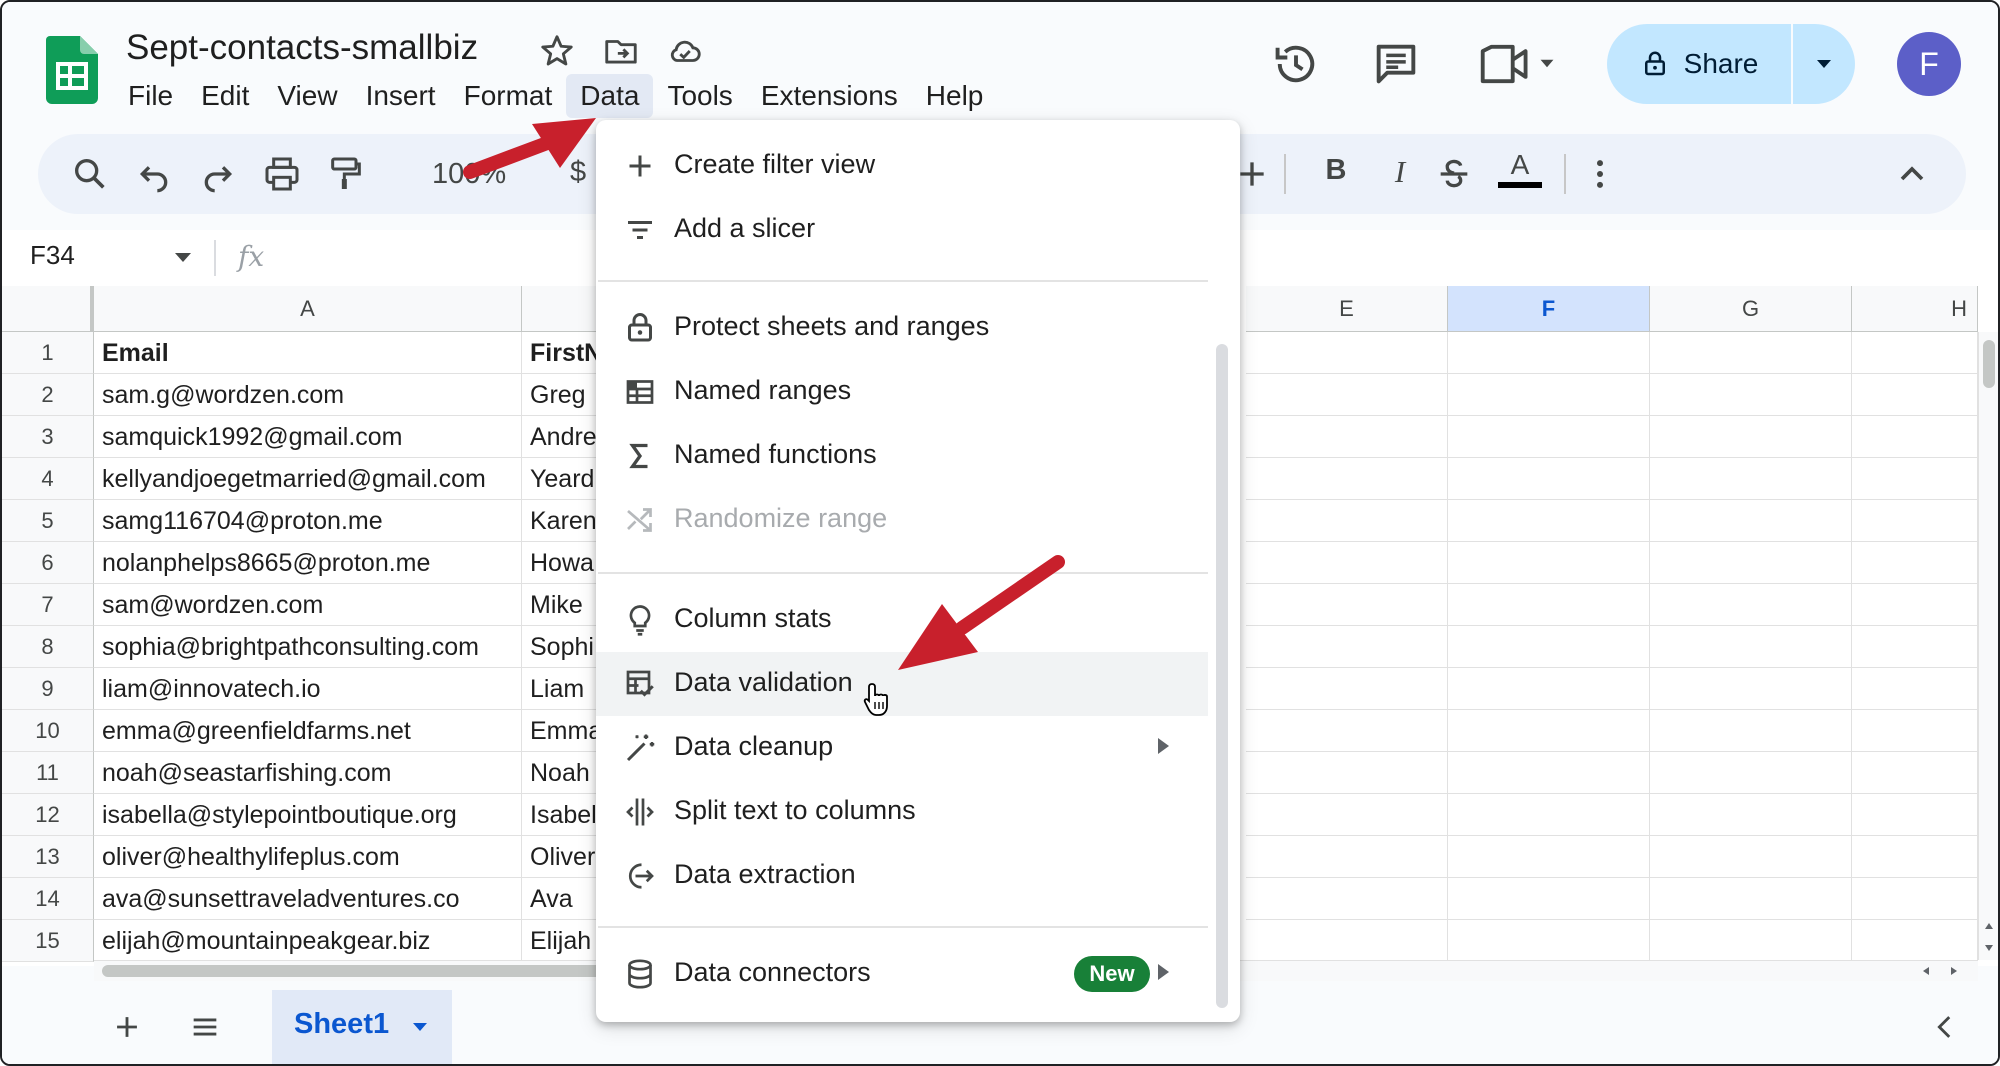 This screenshot has height=1066, width=2000. Describe the element at coordinates (685, 51) in the screenshot. I see `cloud-saved-icon` at that location.